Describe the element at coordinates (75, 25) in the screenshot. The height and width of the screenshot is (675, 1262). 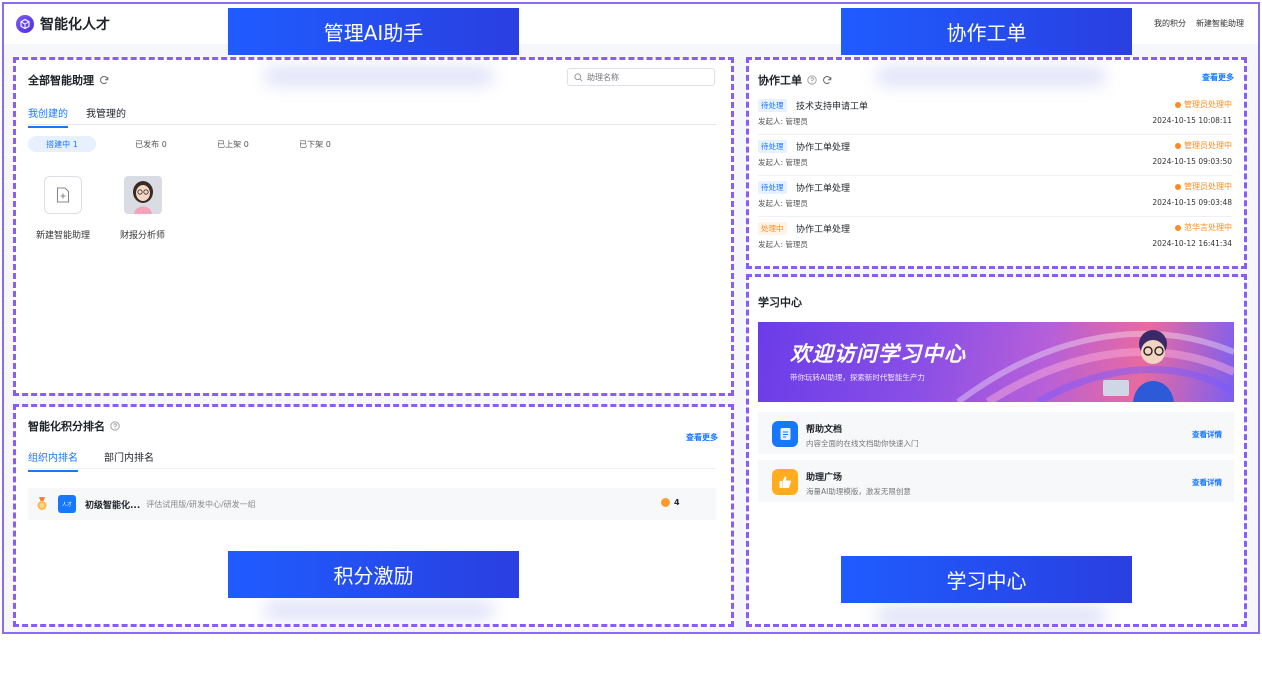
I see `logo-text: 智能化人才` at that location.